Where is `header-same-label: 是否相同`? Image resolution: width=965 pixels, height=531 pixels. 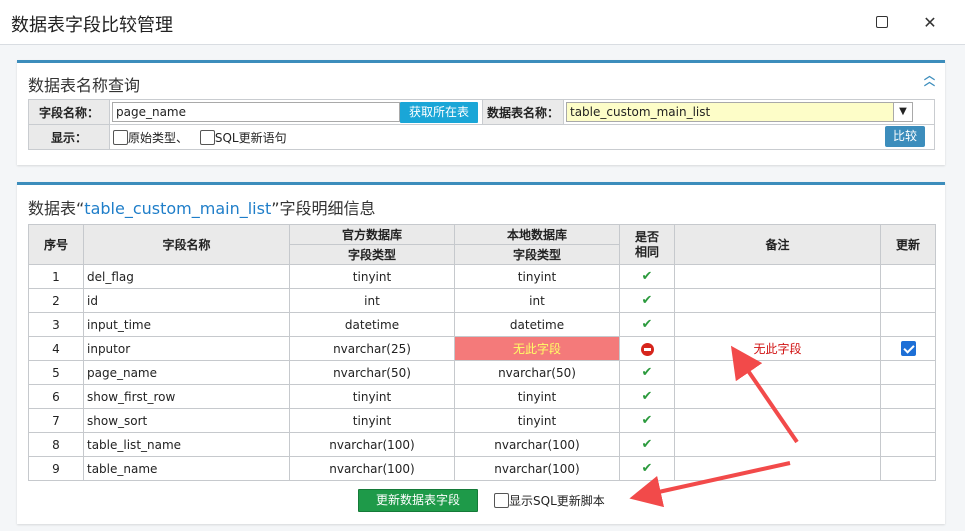
header-same-label: 是否相同 is located at coordinates (646, 244).